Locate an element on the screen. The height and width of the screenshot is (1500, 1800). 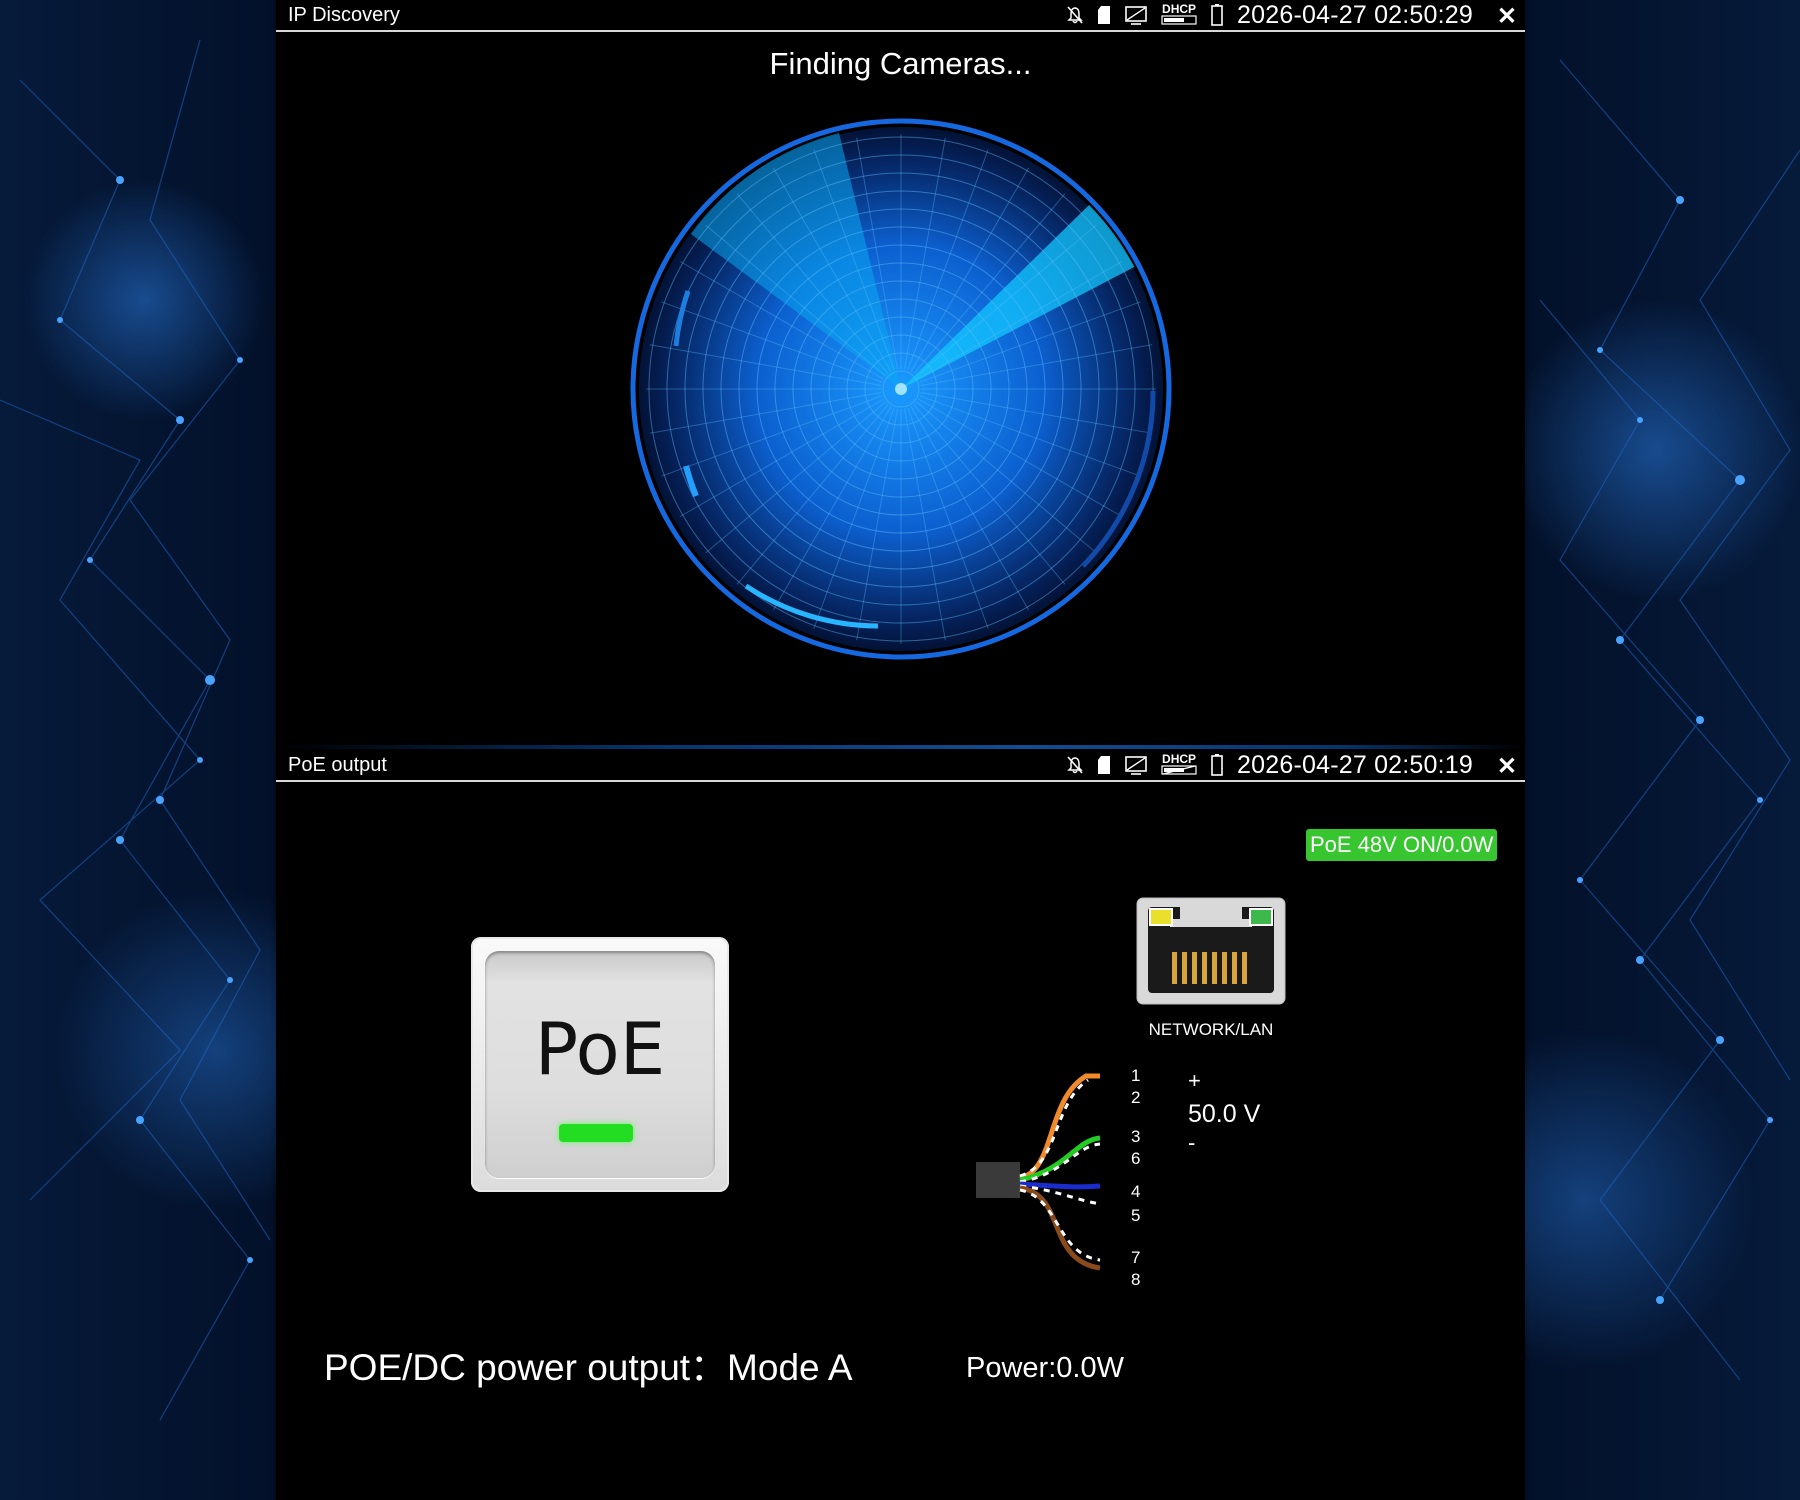
panel-title: IP Discovery is located at coordinates (344, 15).